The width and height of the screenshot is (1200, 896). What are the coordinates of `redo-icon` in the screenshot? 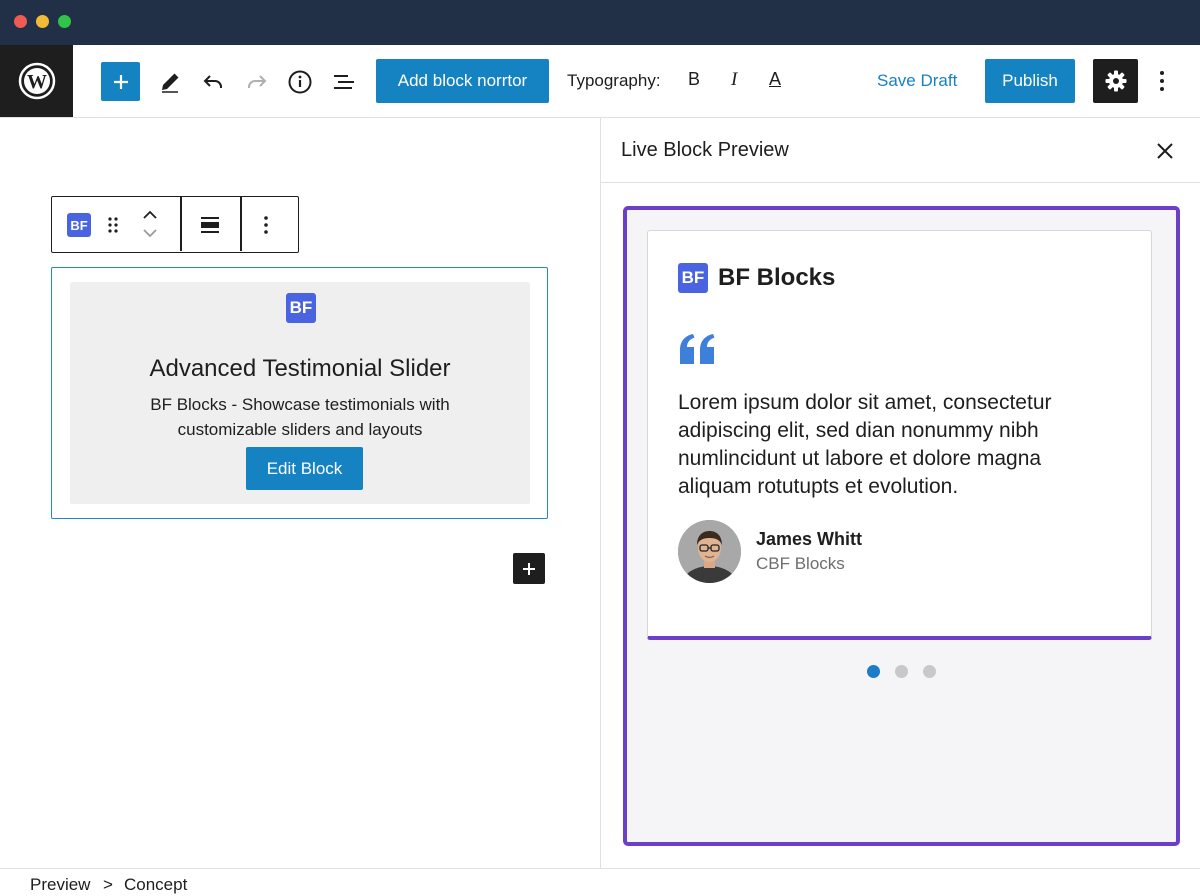 It's located at (257, 81).